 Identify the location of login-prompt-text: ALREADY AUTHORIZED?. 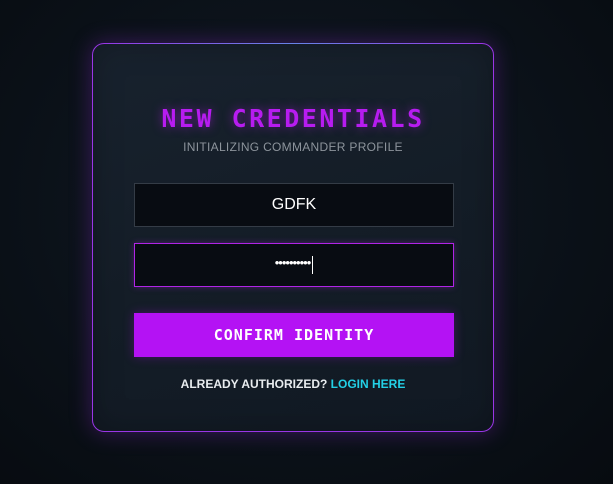
(254, 384).